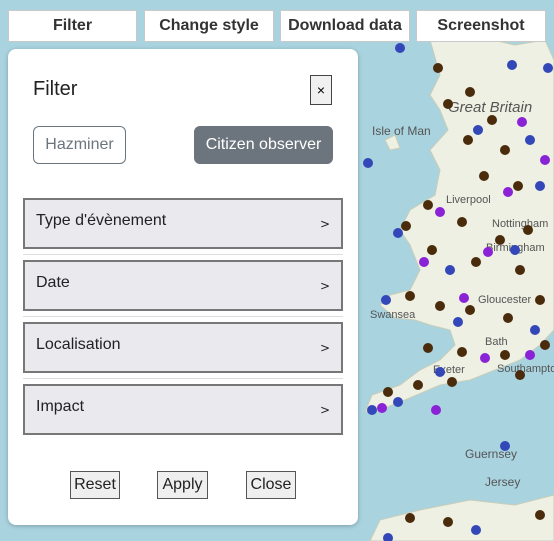 The height and width of the screenshot is (541, 554). What do you see at coordinates (505, 300) in the screenshot?
I see `map-label-gloucester: Gloucester` at bounding box center [505, 300].